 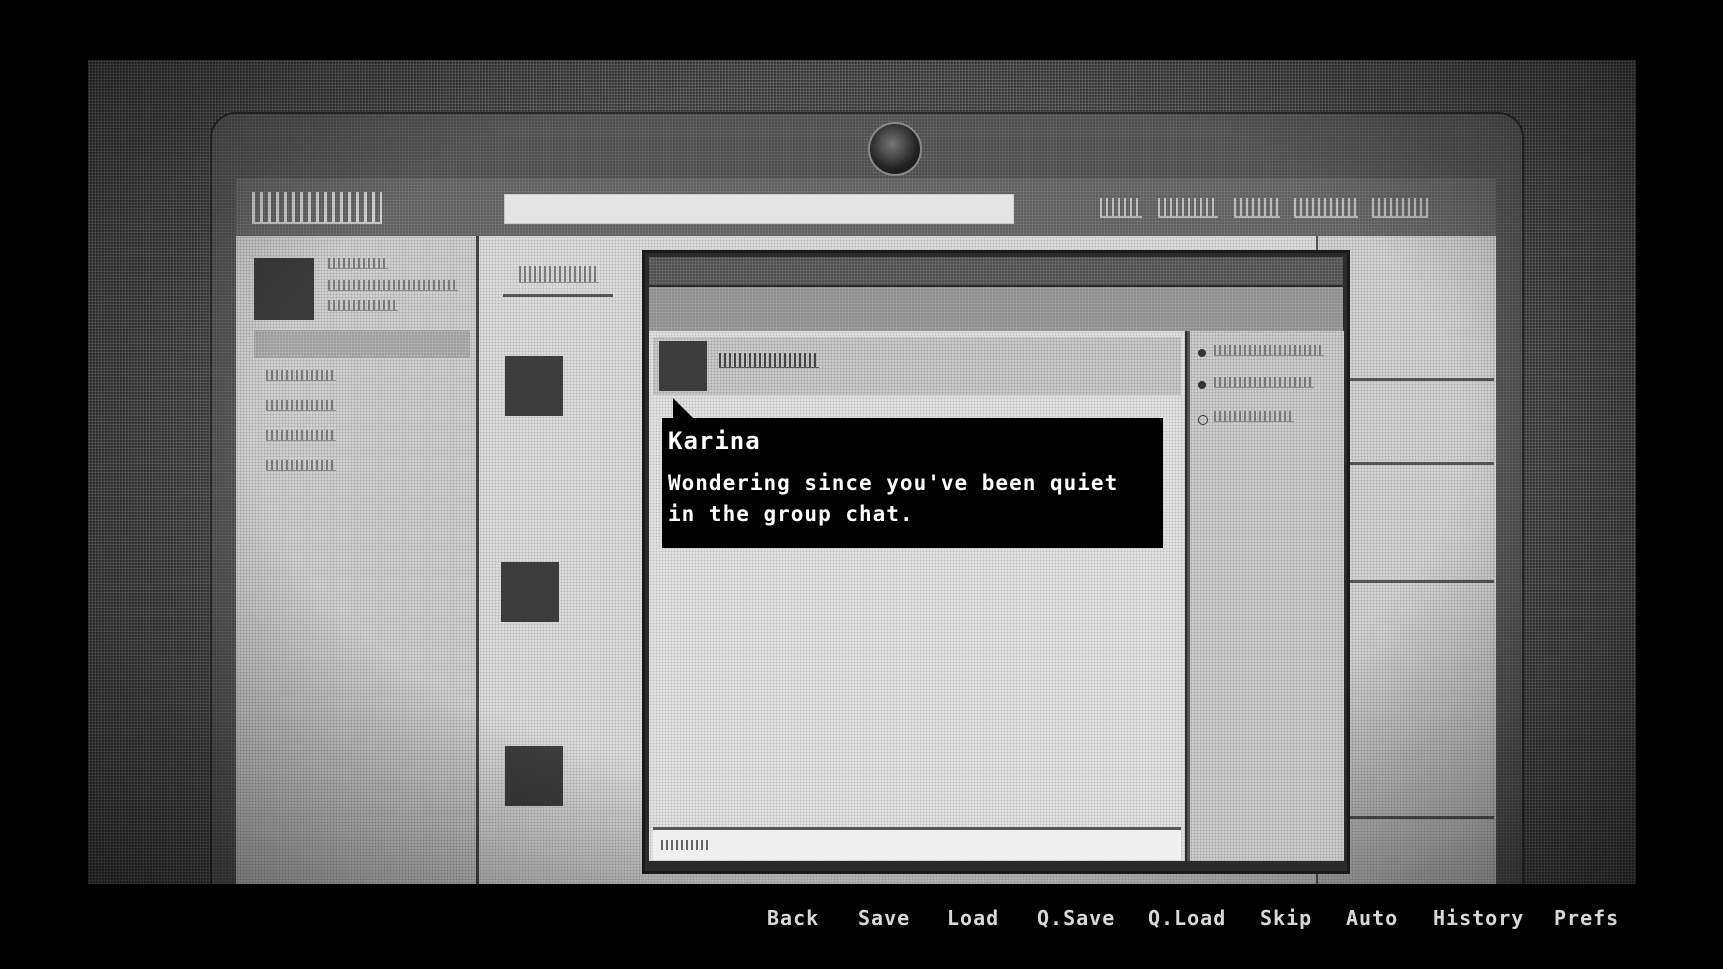 I want to click on history-button: History, so click(x=1478, y=918).